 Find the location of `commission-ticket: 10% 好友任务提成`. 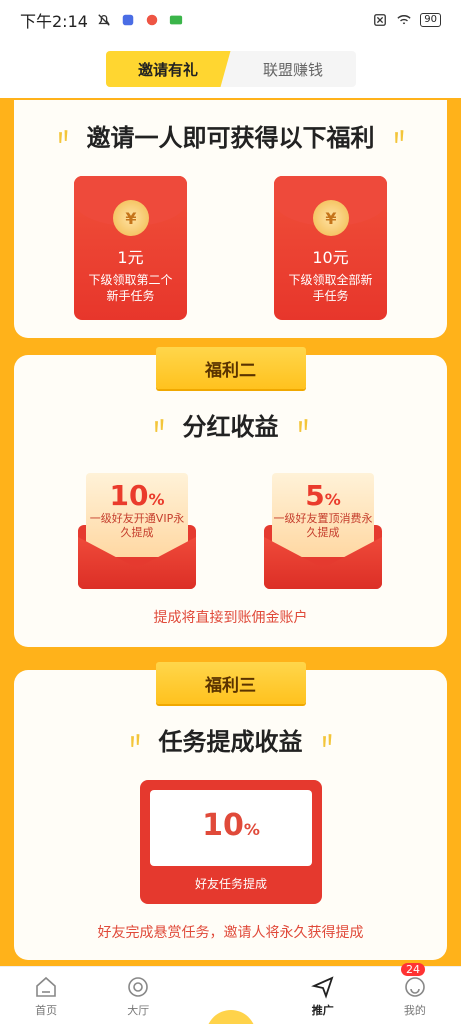

commission-ticket: 10% 好友任务提成 is located at coordinates (231, 842).